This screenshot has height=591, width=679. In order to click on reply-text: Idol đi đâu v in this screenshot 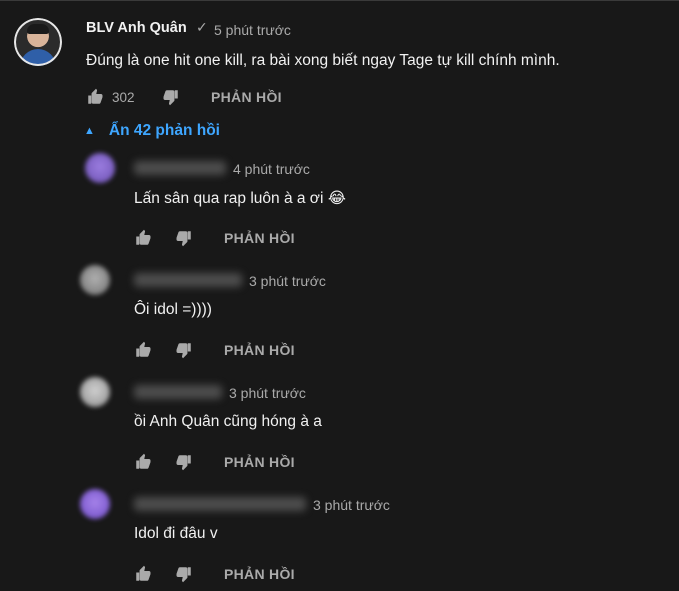, I will do `click(176, 533)`.